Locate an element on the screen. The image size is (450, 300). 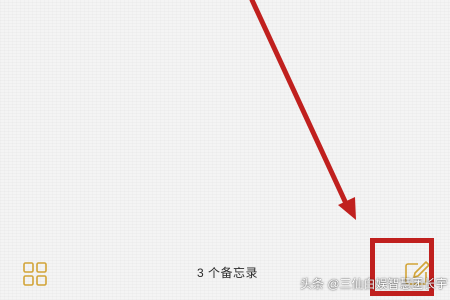
notes-count-label: 3 个备忘录 is located at coordinates (227, 273).